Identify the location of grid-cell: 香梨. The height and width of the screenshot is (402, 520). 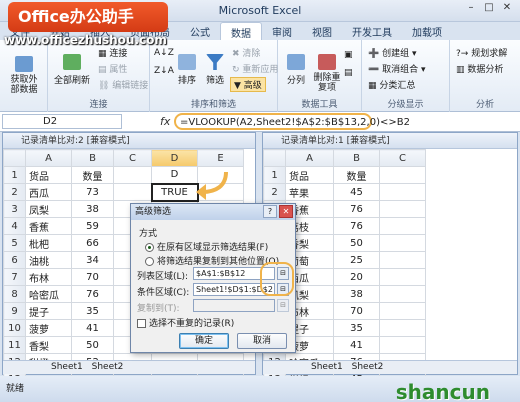
(48, 345).